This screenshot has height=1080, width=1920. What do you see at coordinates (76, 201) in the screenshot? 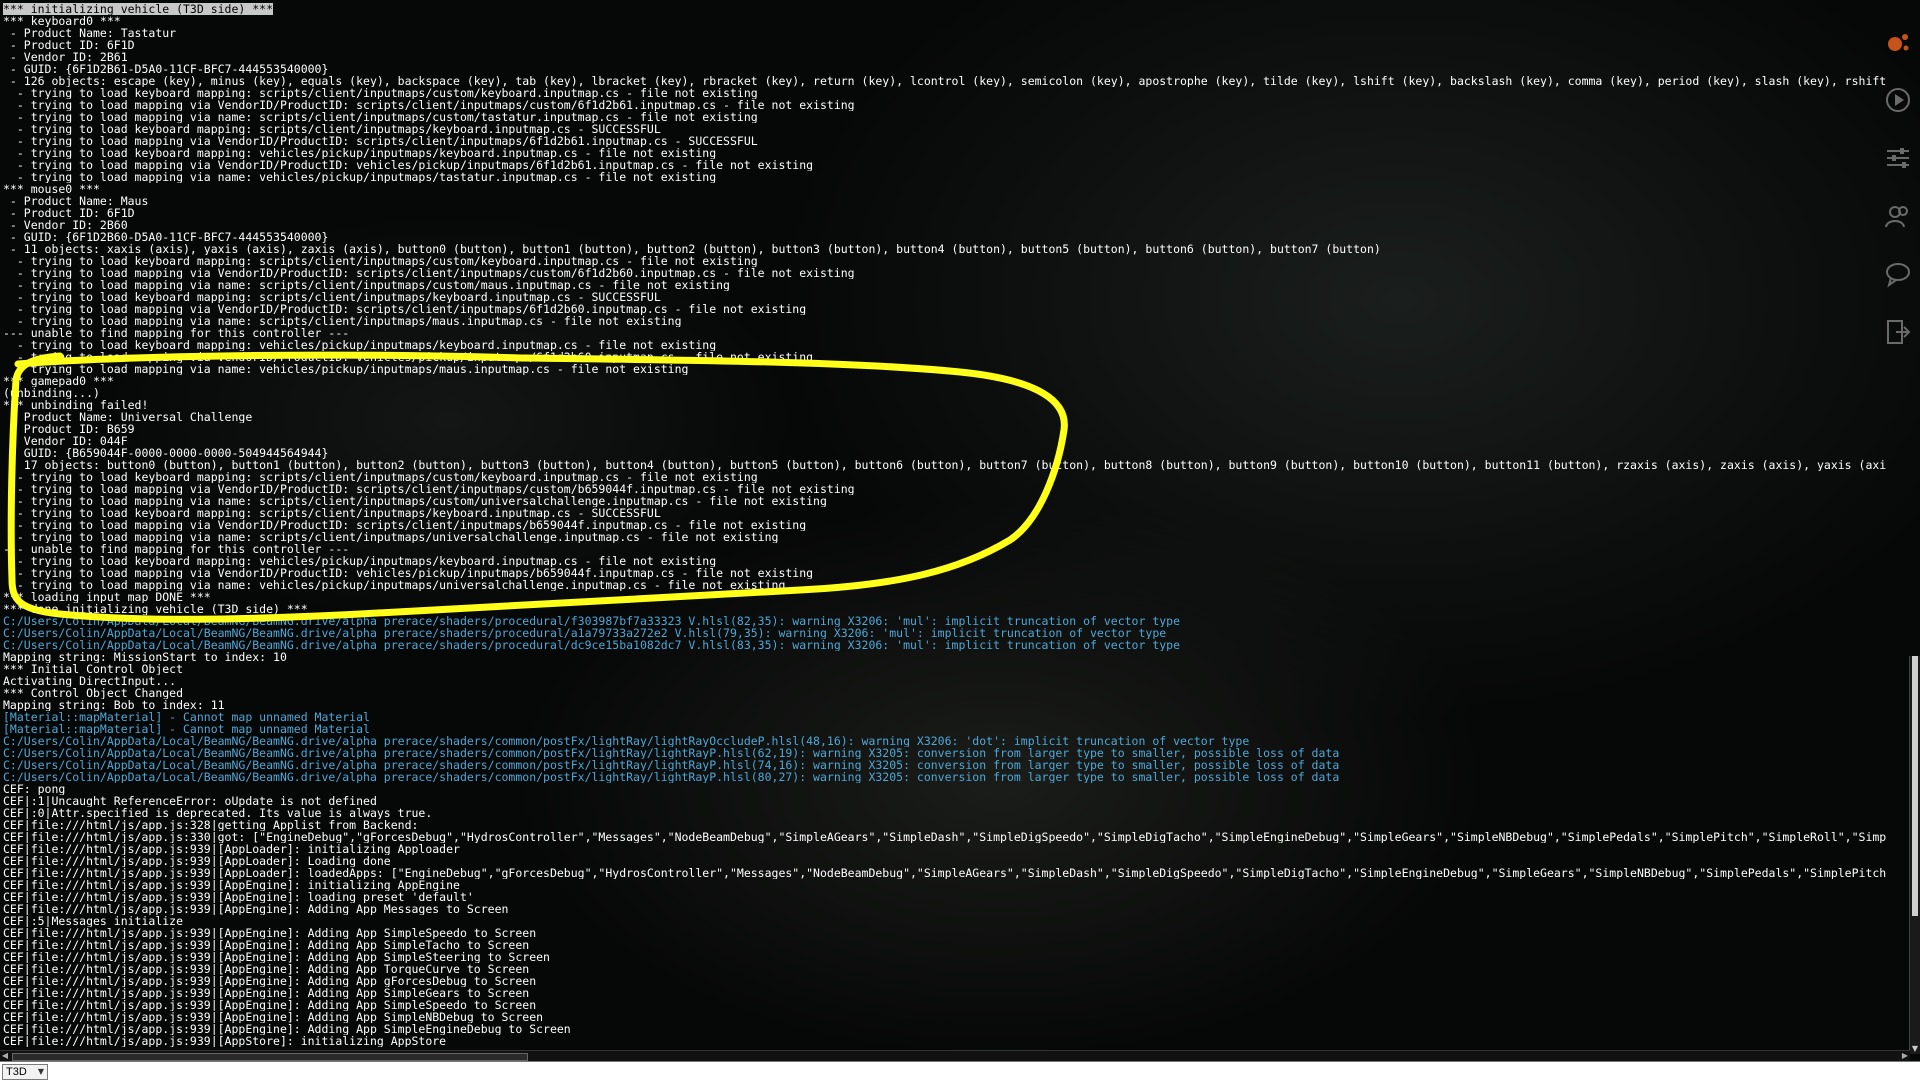
I see `console-line: - Product Name: Maus` at bounding box center [76, 201].